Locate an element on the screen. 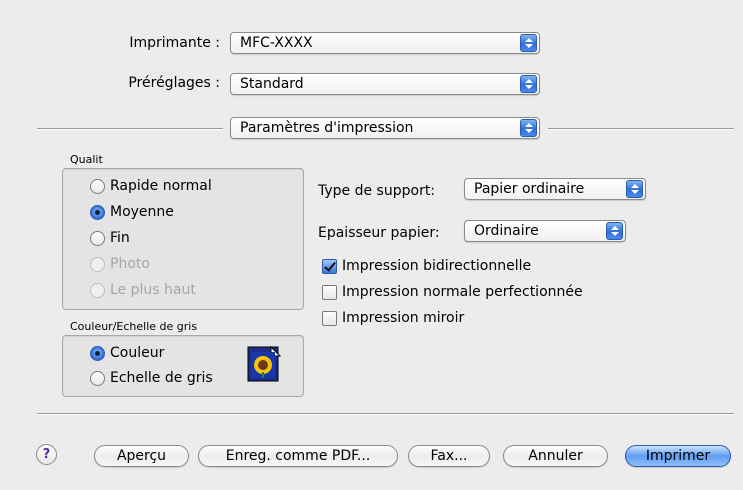  bottom-separator is located at coordinates (385, 414).